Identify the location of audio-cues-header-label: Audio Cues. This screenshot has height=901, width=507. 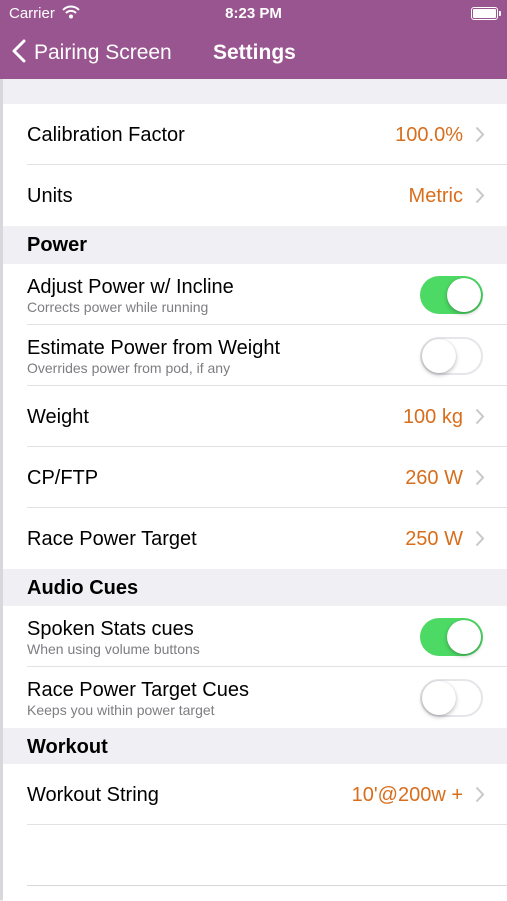
(83, 588).